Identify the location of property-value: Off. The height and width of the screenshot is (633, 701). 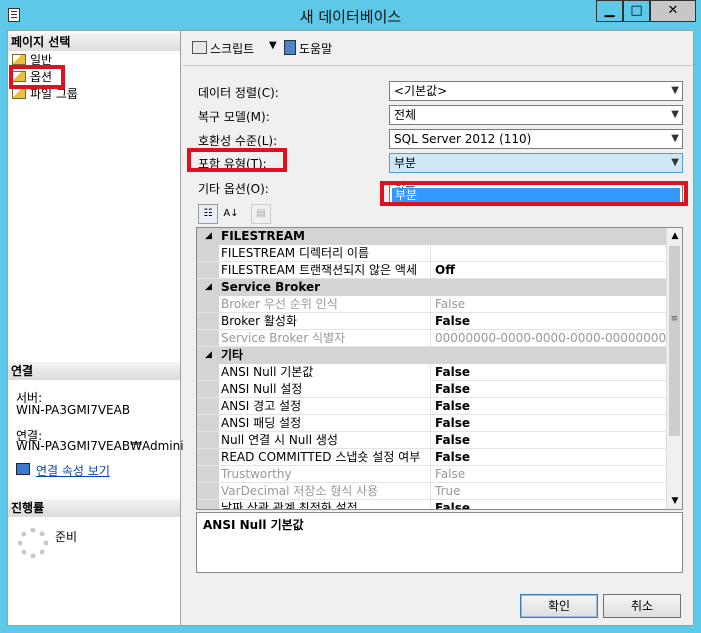
(551, 270).